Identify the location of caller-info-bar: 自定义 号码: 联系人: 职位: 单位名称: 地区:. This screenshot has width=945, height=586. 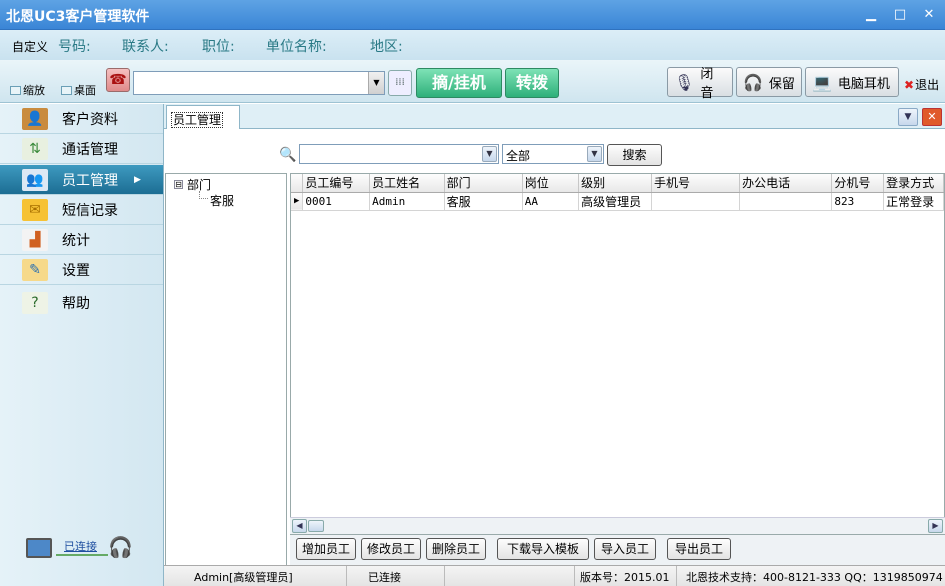
(472, 45).